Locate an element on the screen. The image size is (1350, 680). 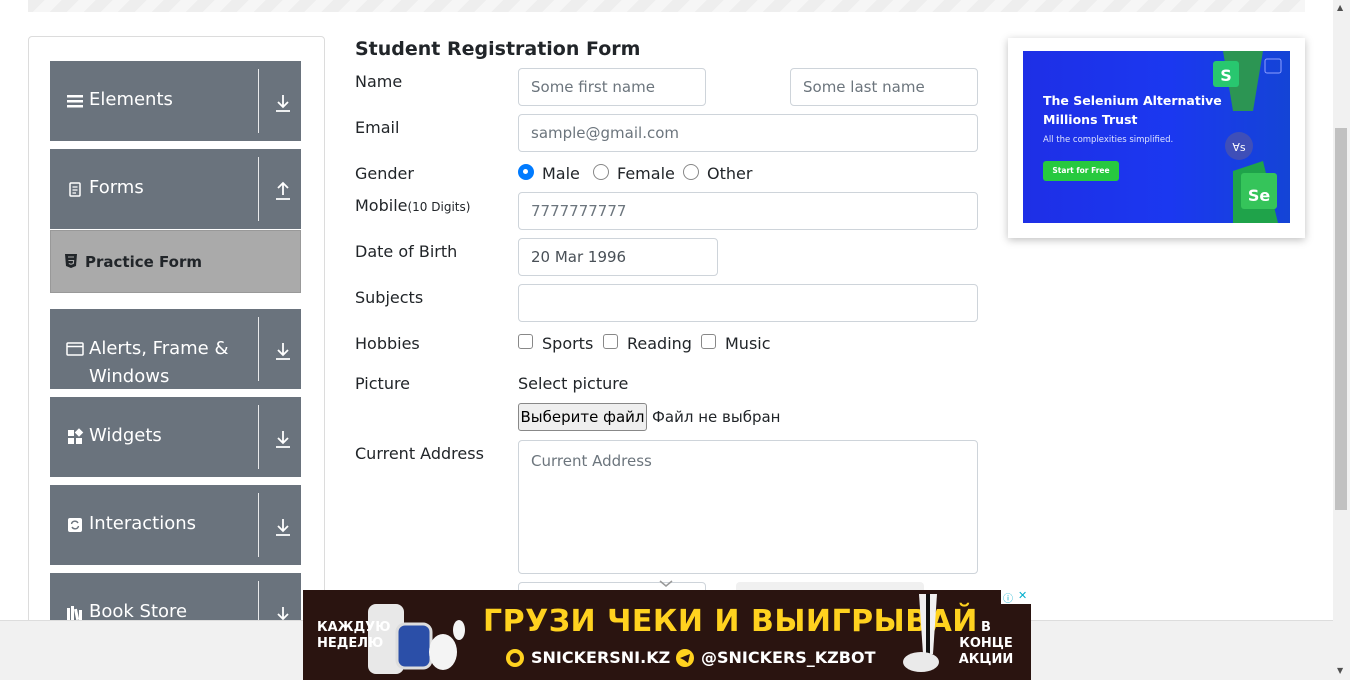
scroll-thumb is located at coordinates (1341, 319).